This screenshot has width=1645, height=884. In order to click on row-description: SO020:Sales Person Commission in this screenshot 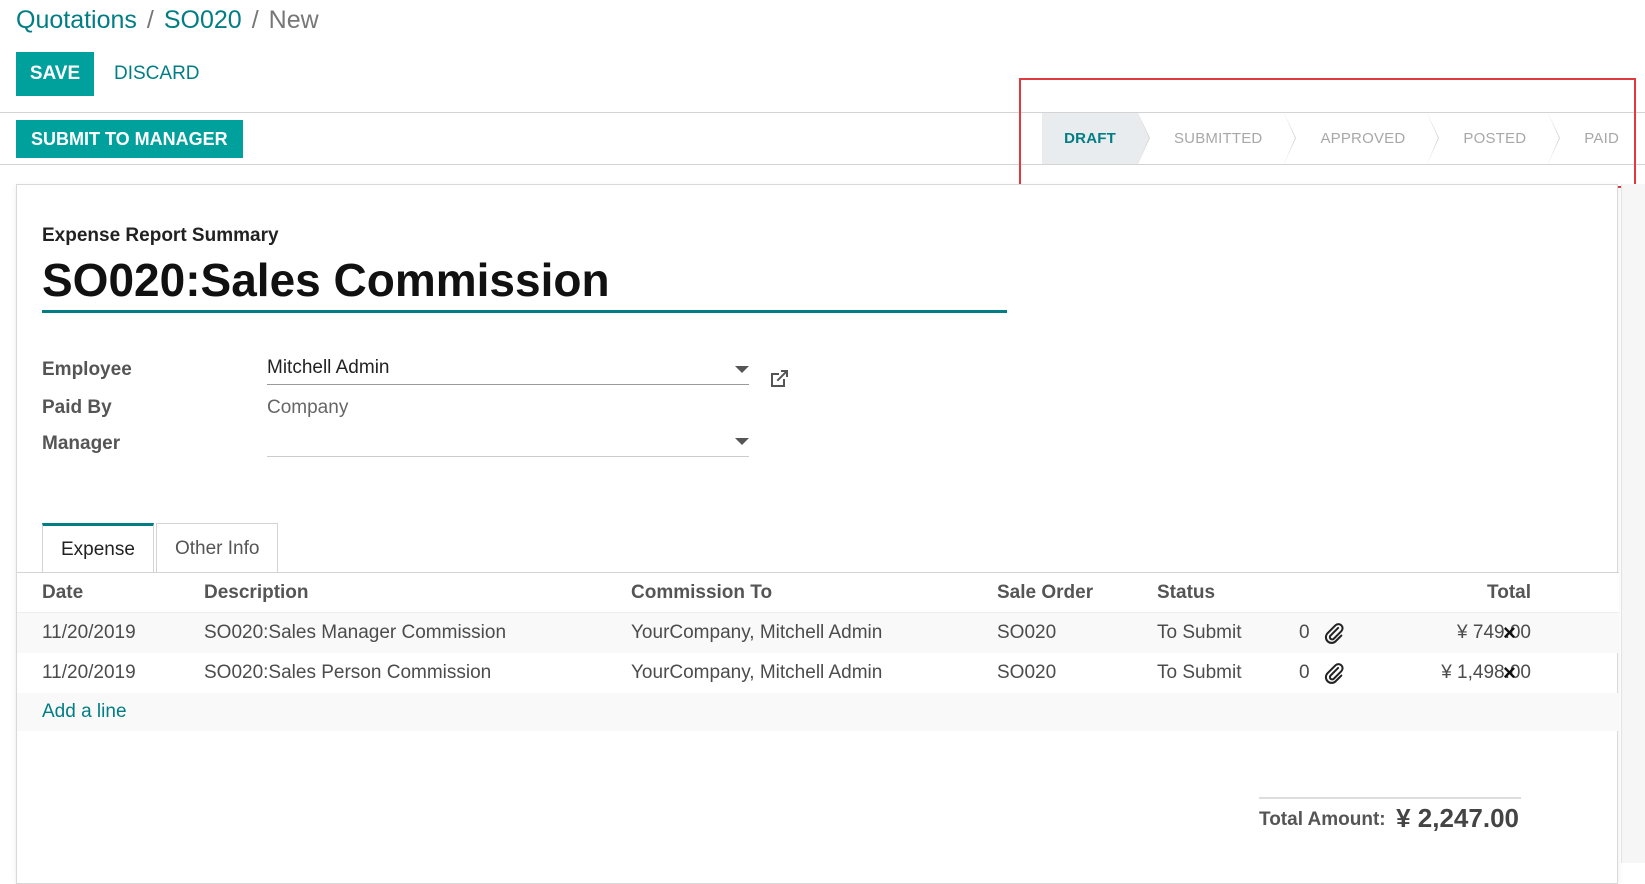, I will do `click(348, 672)`.